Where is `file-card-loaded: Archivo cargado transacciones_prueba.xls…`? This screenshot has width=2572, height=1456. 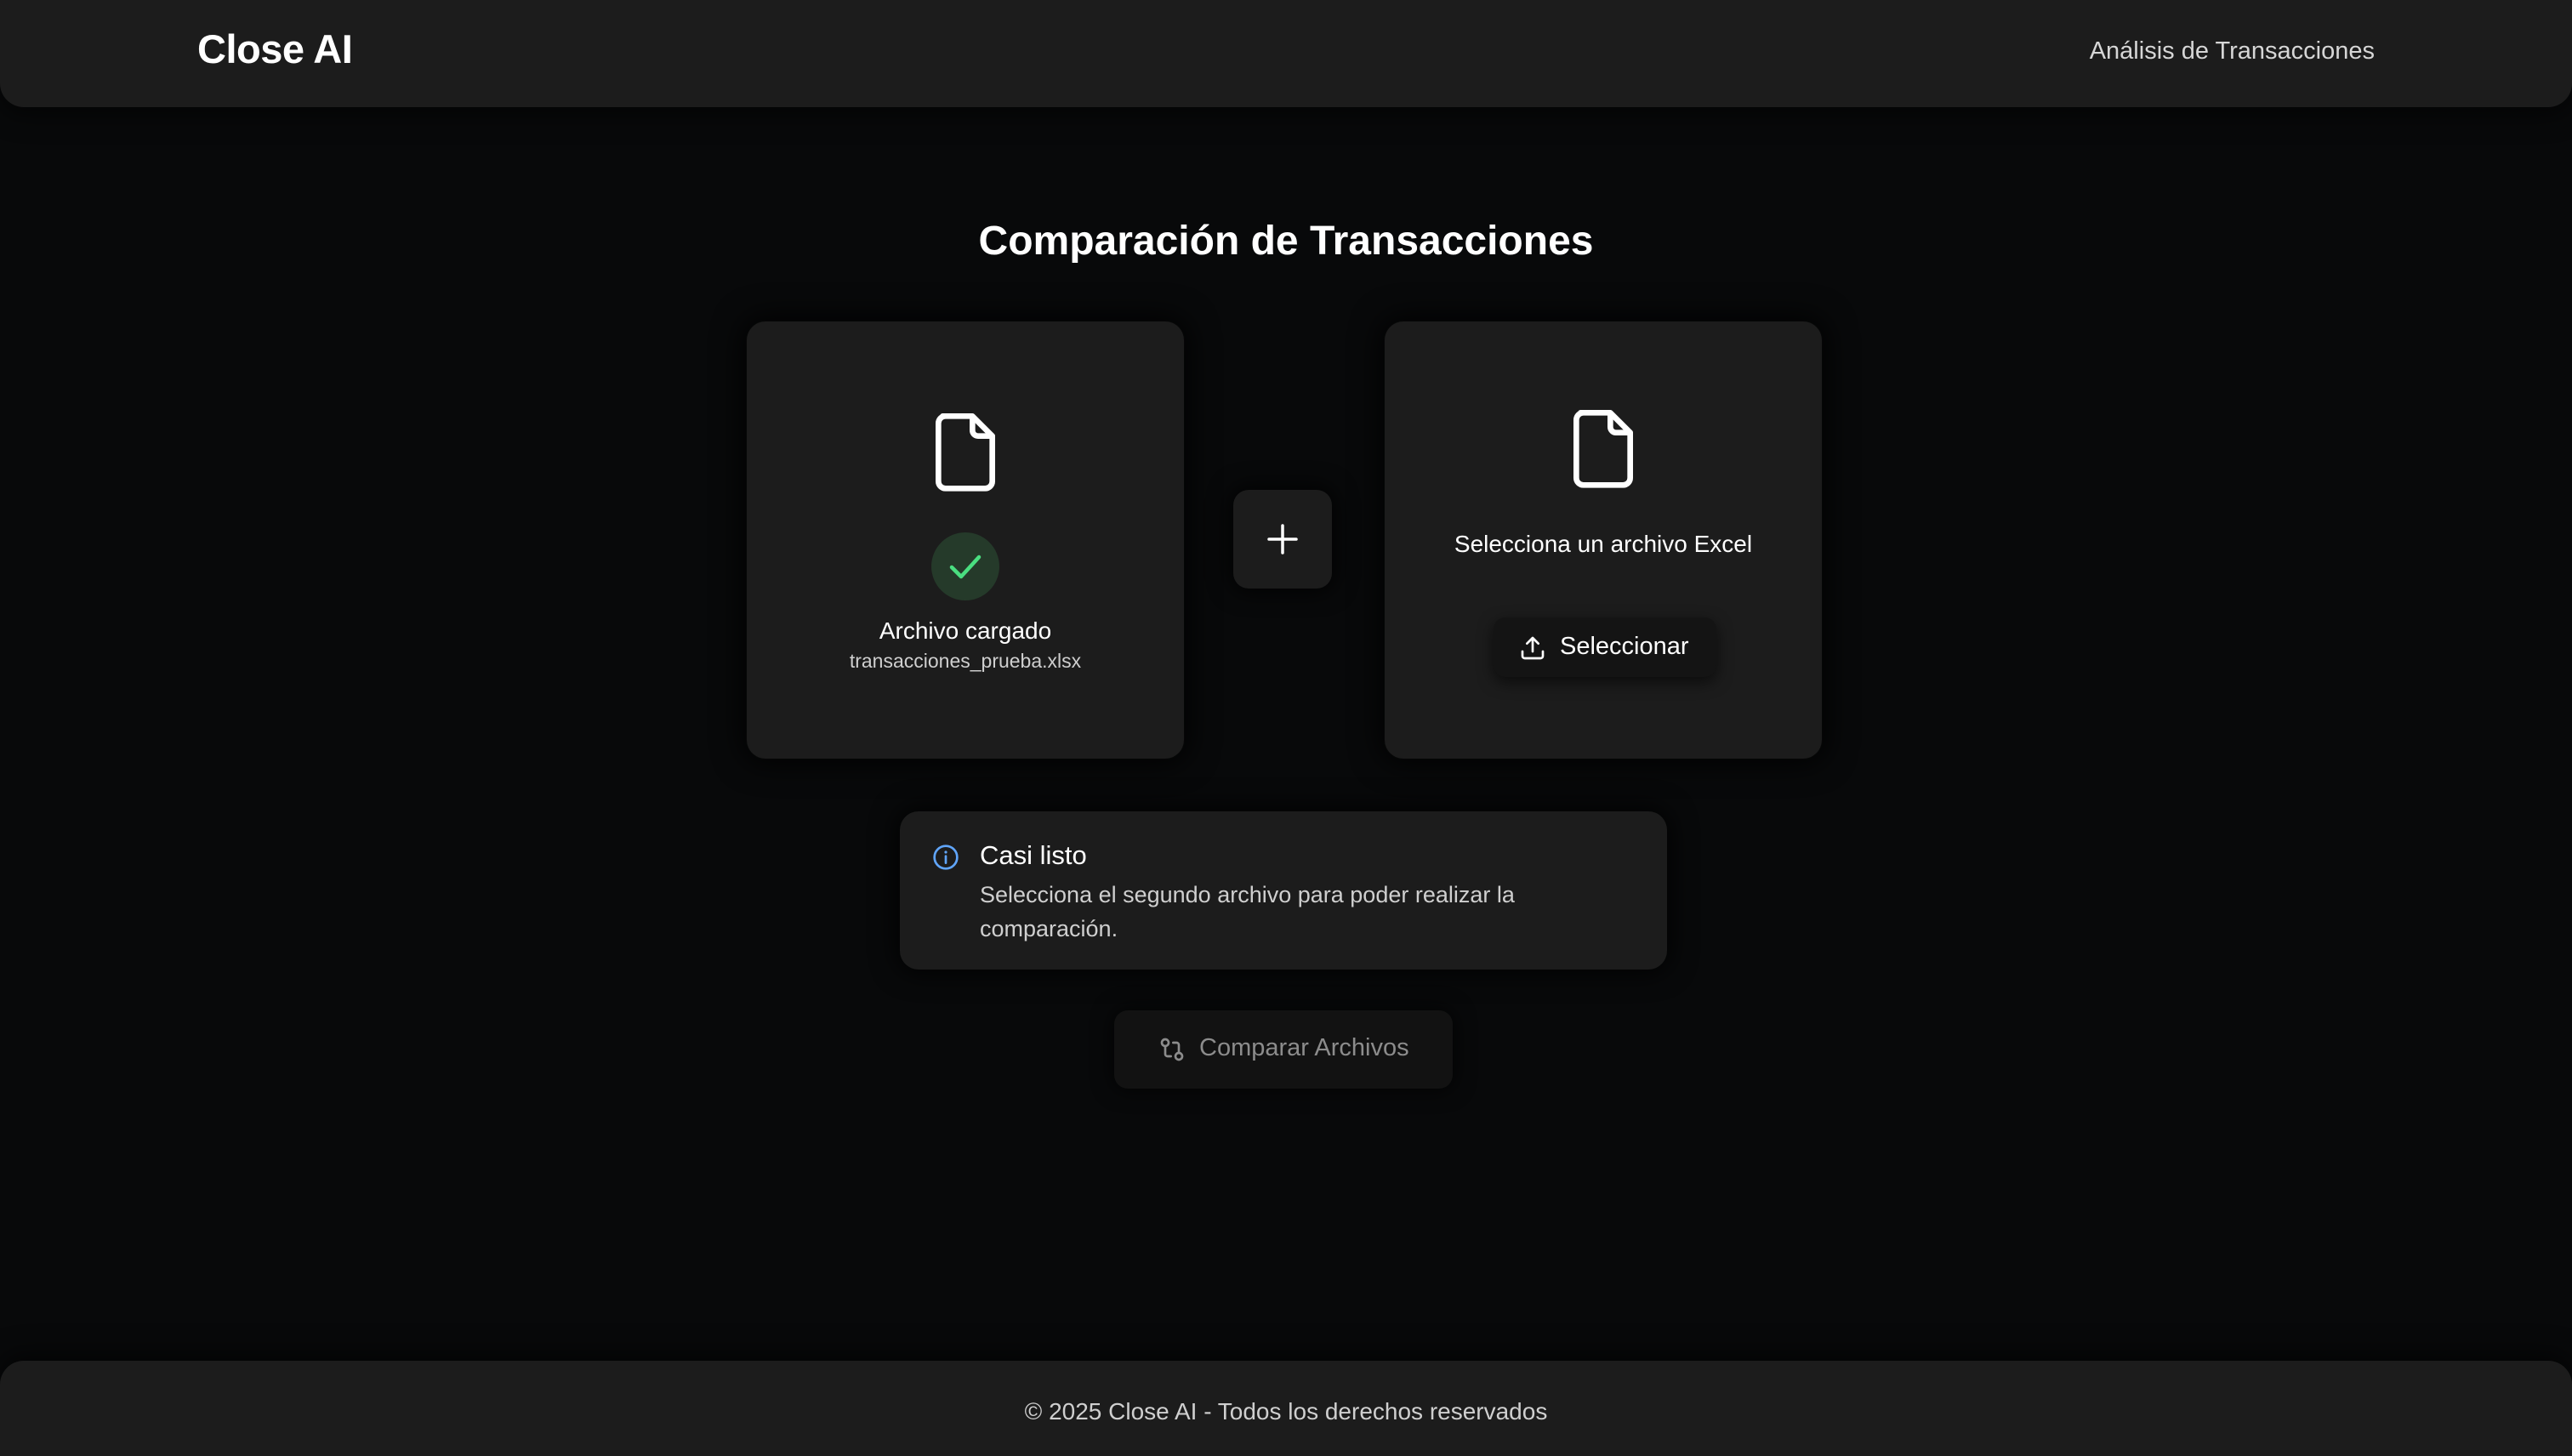
file-card-loaded: Archivo cargado transacciones_prueba.xls… is located at coordinates (966, 540).